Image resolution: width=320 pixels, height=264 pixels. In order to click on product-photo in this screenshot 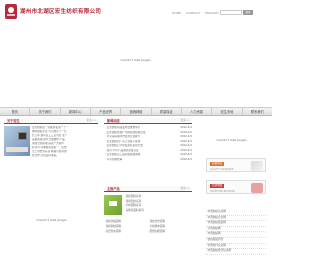, I will do `click(113, 205)`.